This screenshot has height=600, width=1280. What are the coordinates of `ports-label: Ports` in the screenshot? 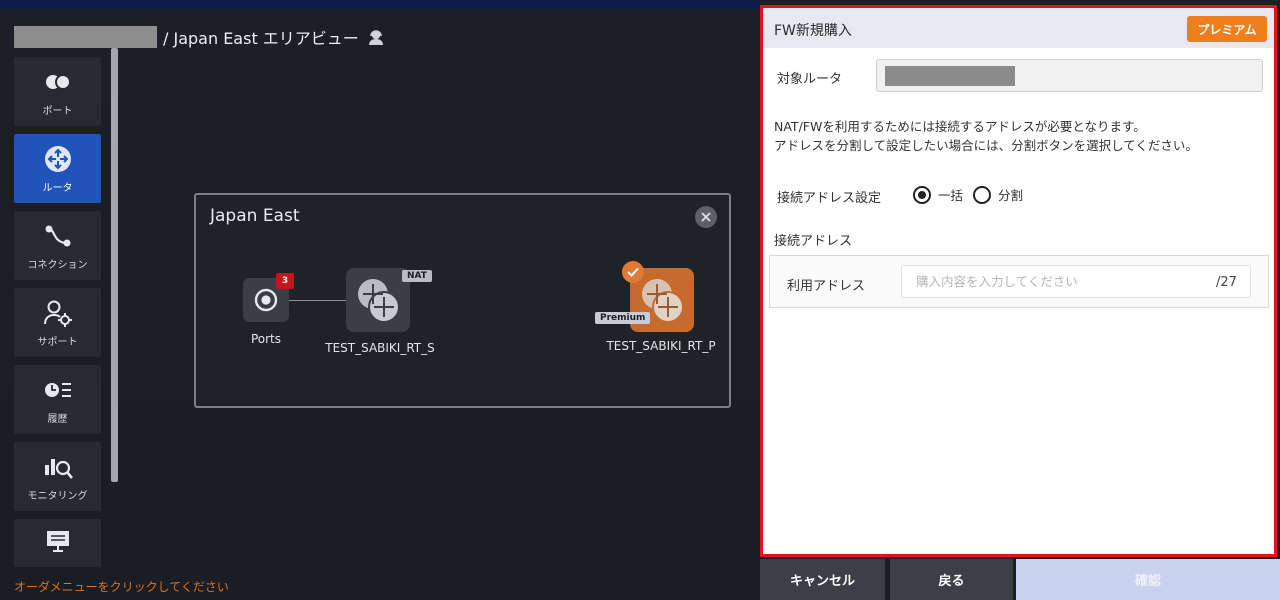 It's located at (266, 339).